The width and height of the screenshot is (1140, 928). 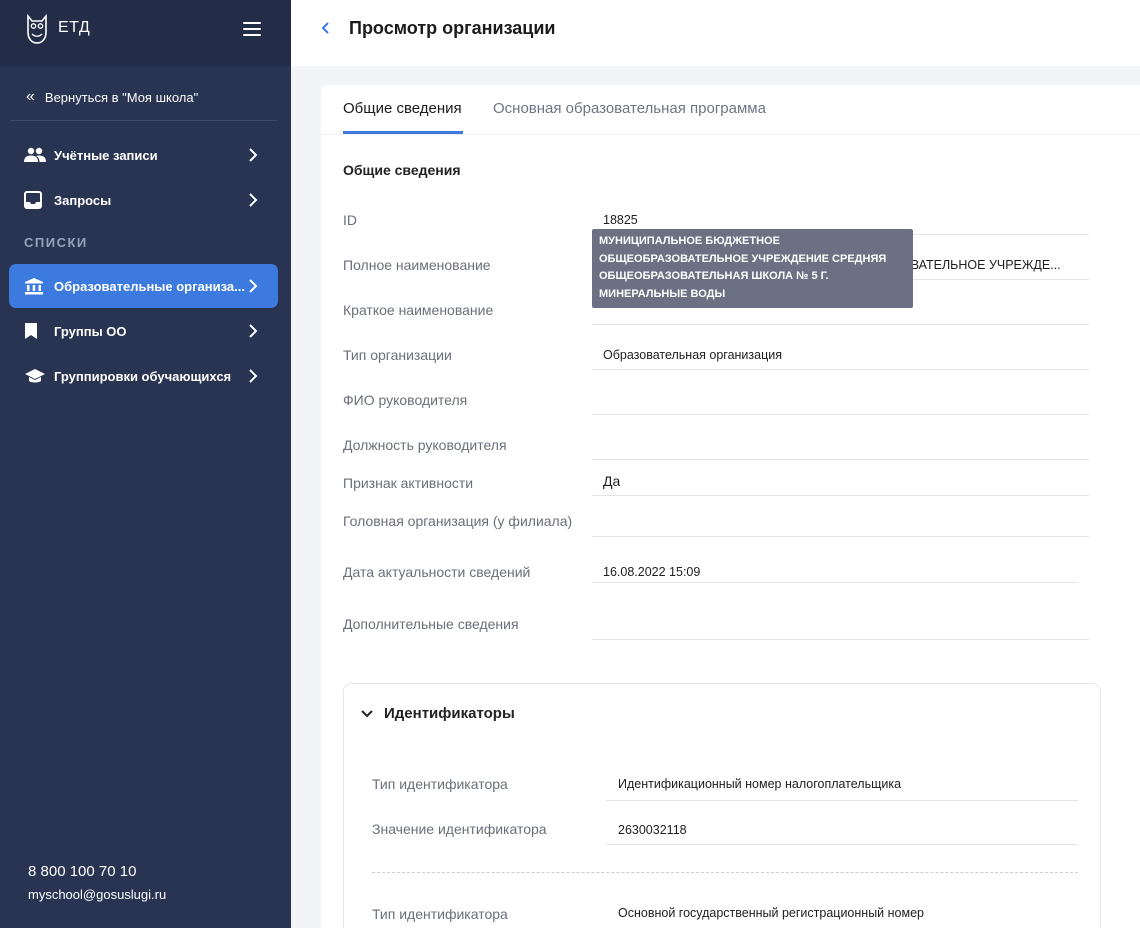 I want to click on support-phone: 8 800 100 70 10, so click(x=82, y=871).